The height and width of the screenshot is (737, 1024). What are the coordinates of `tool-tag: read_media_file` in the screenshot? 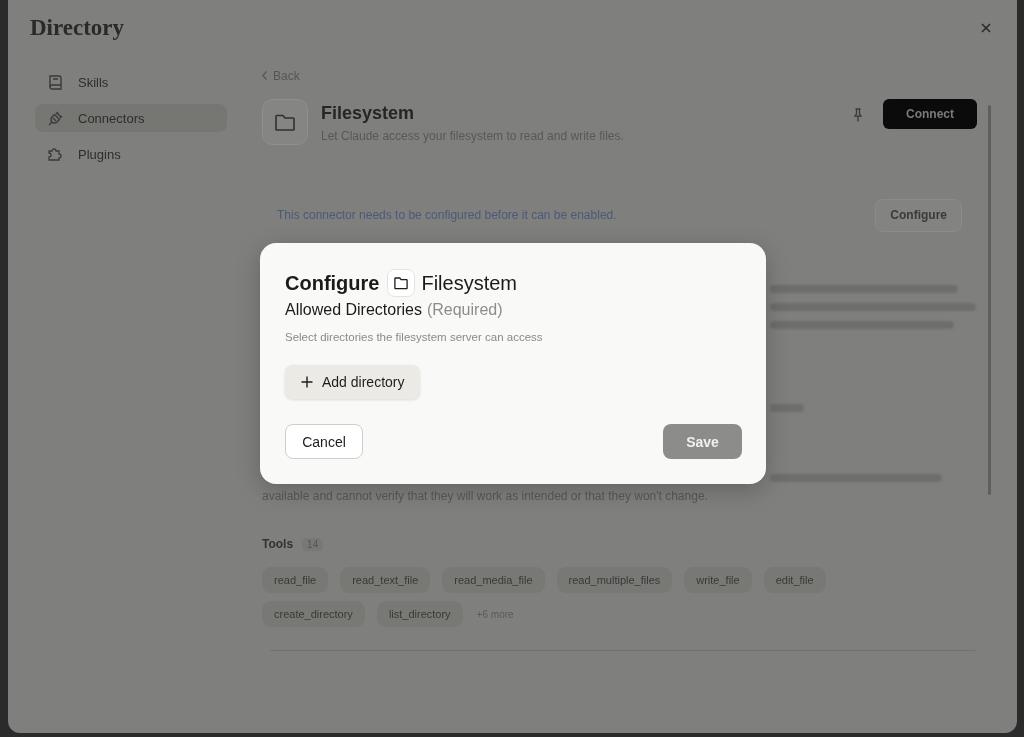 It's located at (493, 580).